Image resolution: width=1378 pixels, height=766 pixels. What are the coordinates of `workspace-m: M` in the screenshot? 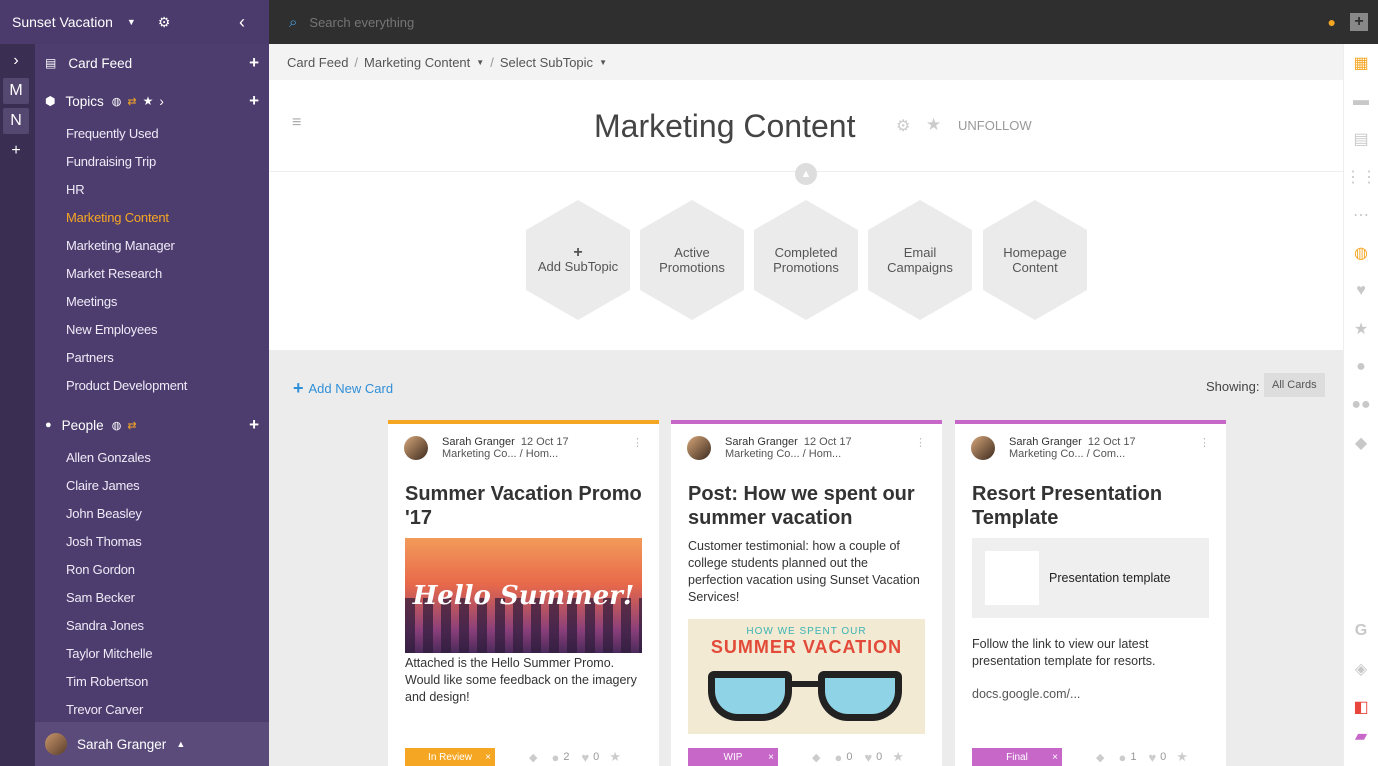 It's located at (16, 91).